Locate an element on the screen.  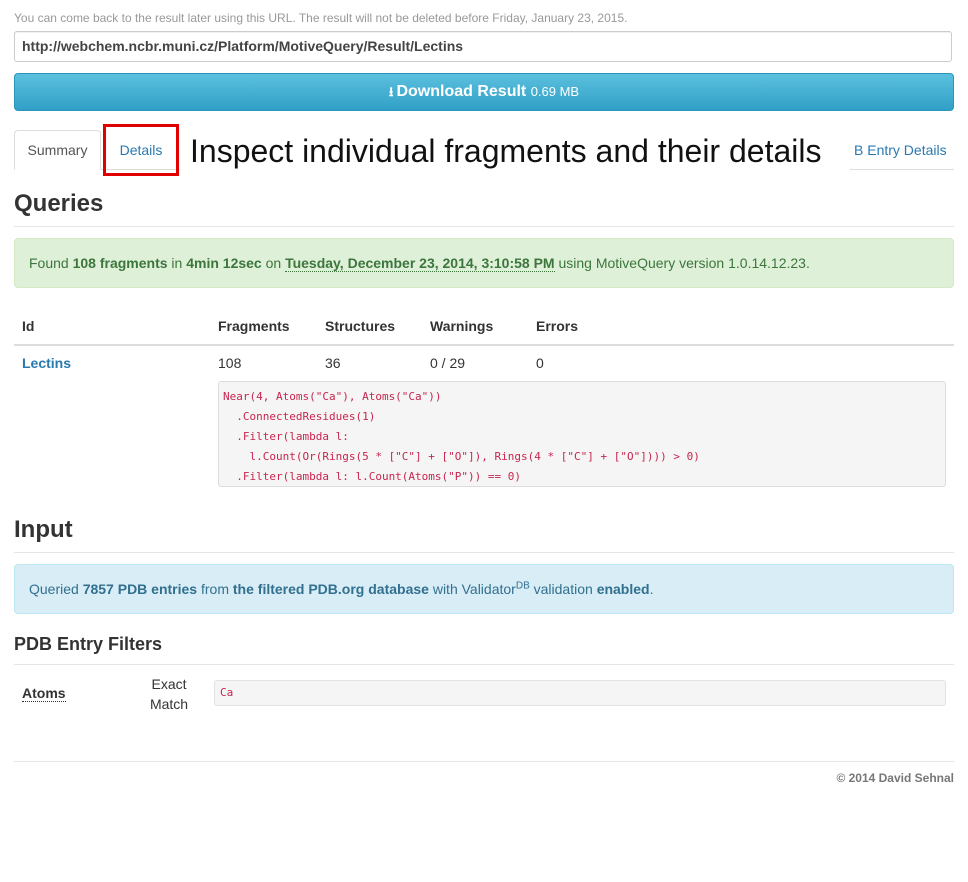
code-line: Near(4, Atoms("Ca"), Atoms("Ca")) is located at coordinates (332, 396).